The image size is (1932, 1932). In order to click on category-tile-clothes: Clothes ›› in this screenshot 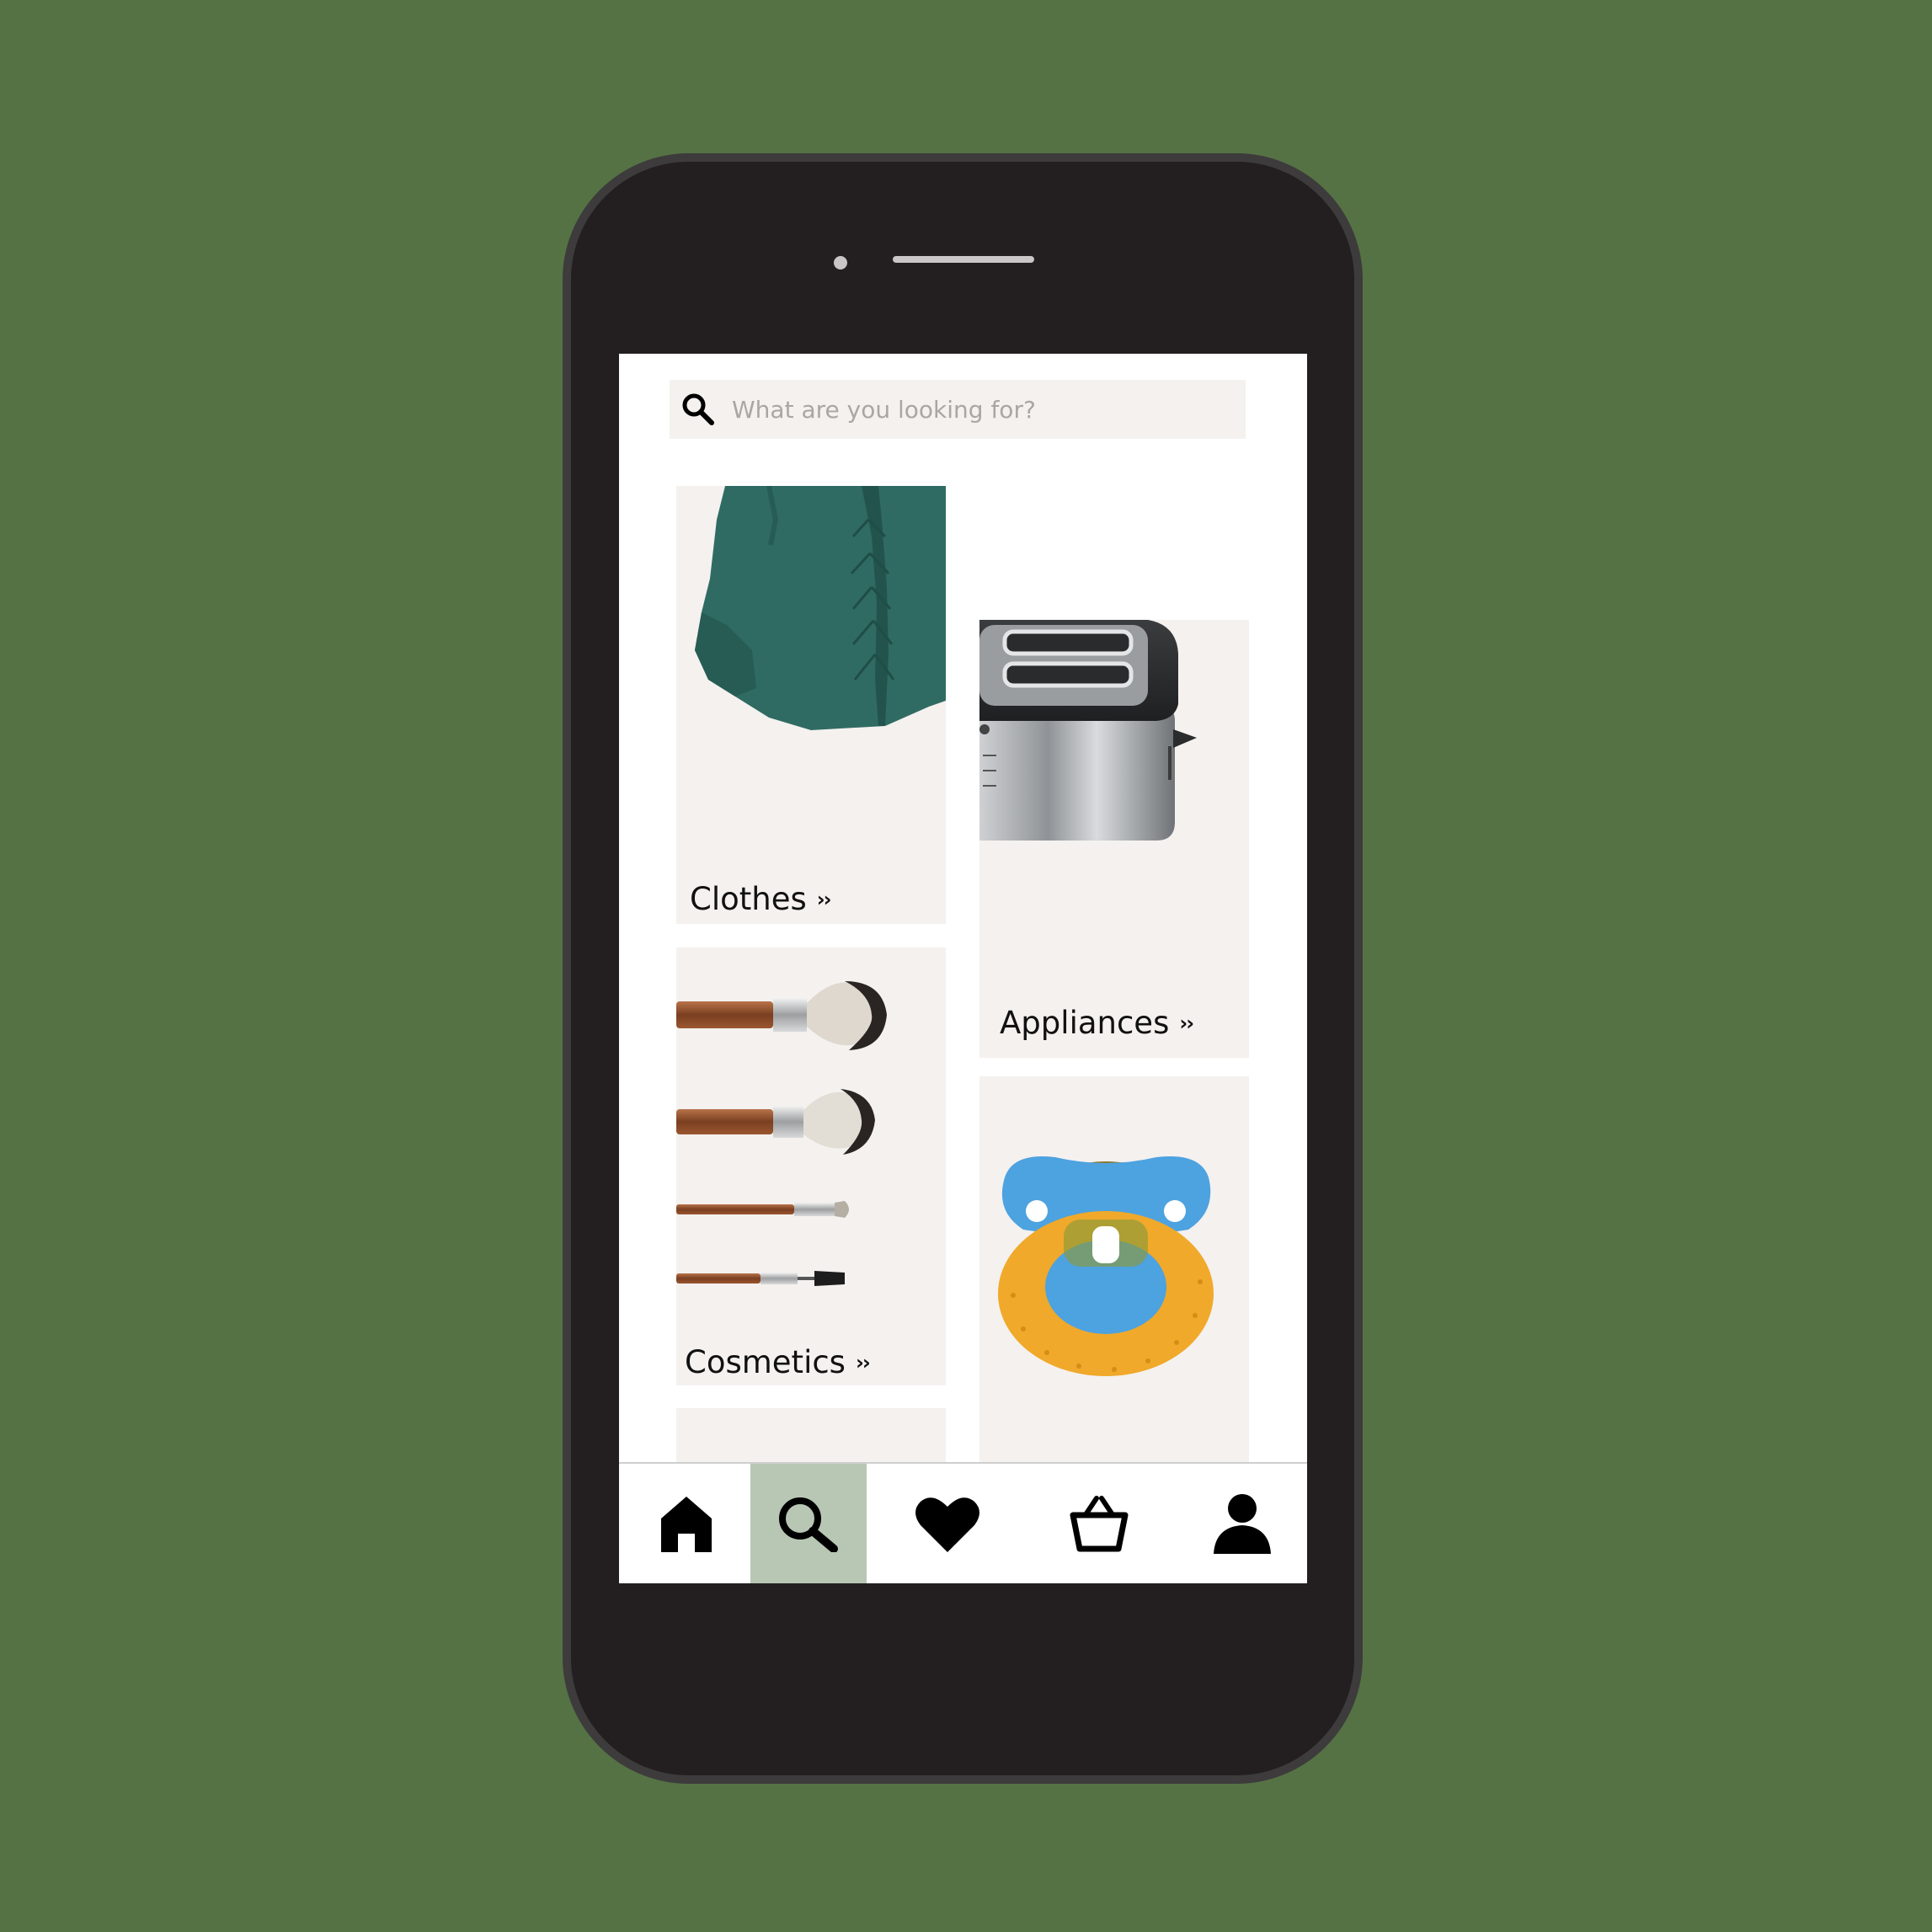, I will do `click(811, 705)`.